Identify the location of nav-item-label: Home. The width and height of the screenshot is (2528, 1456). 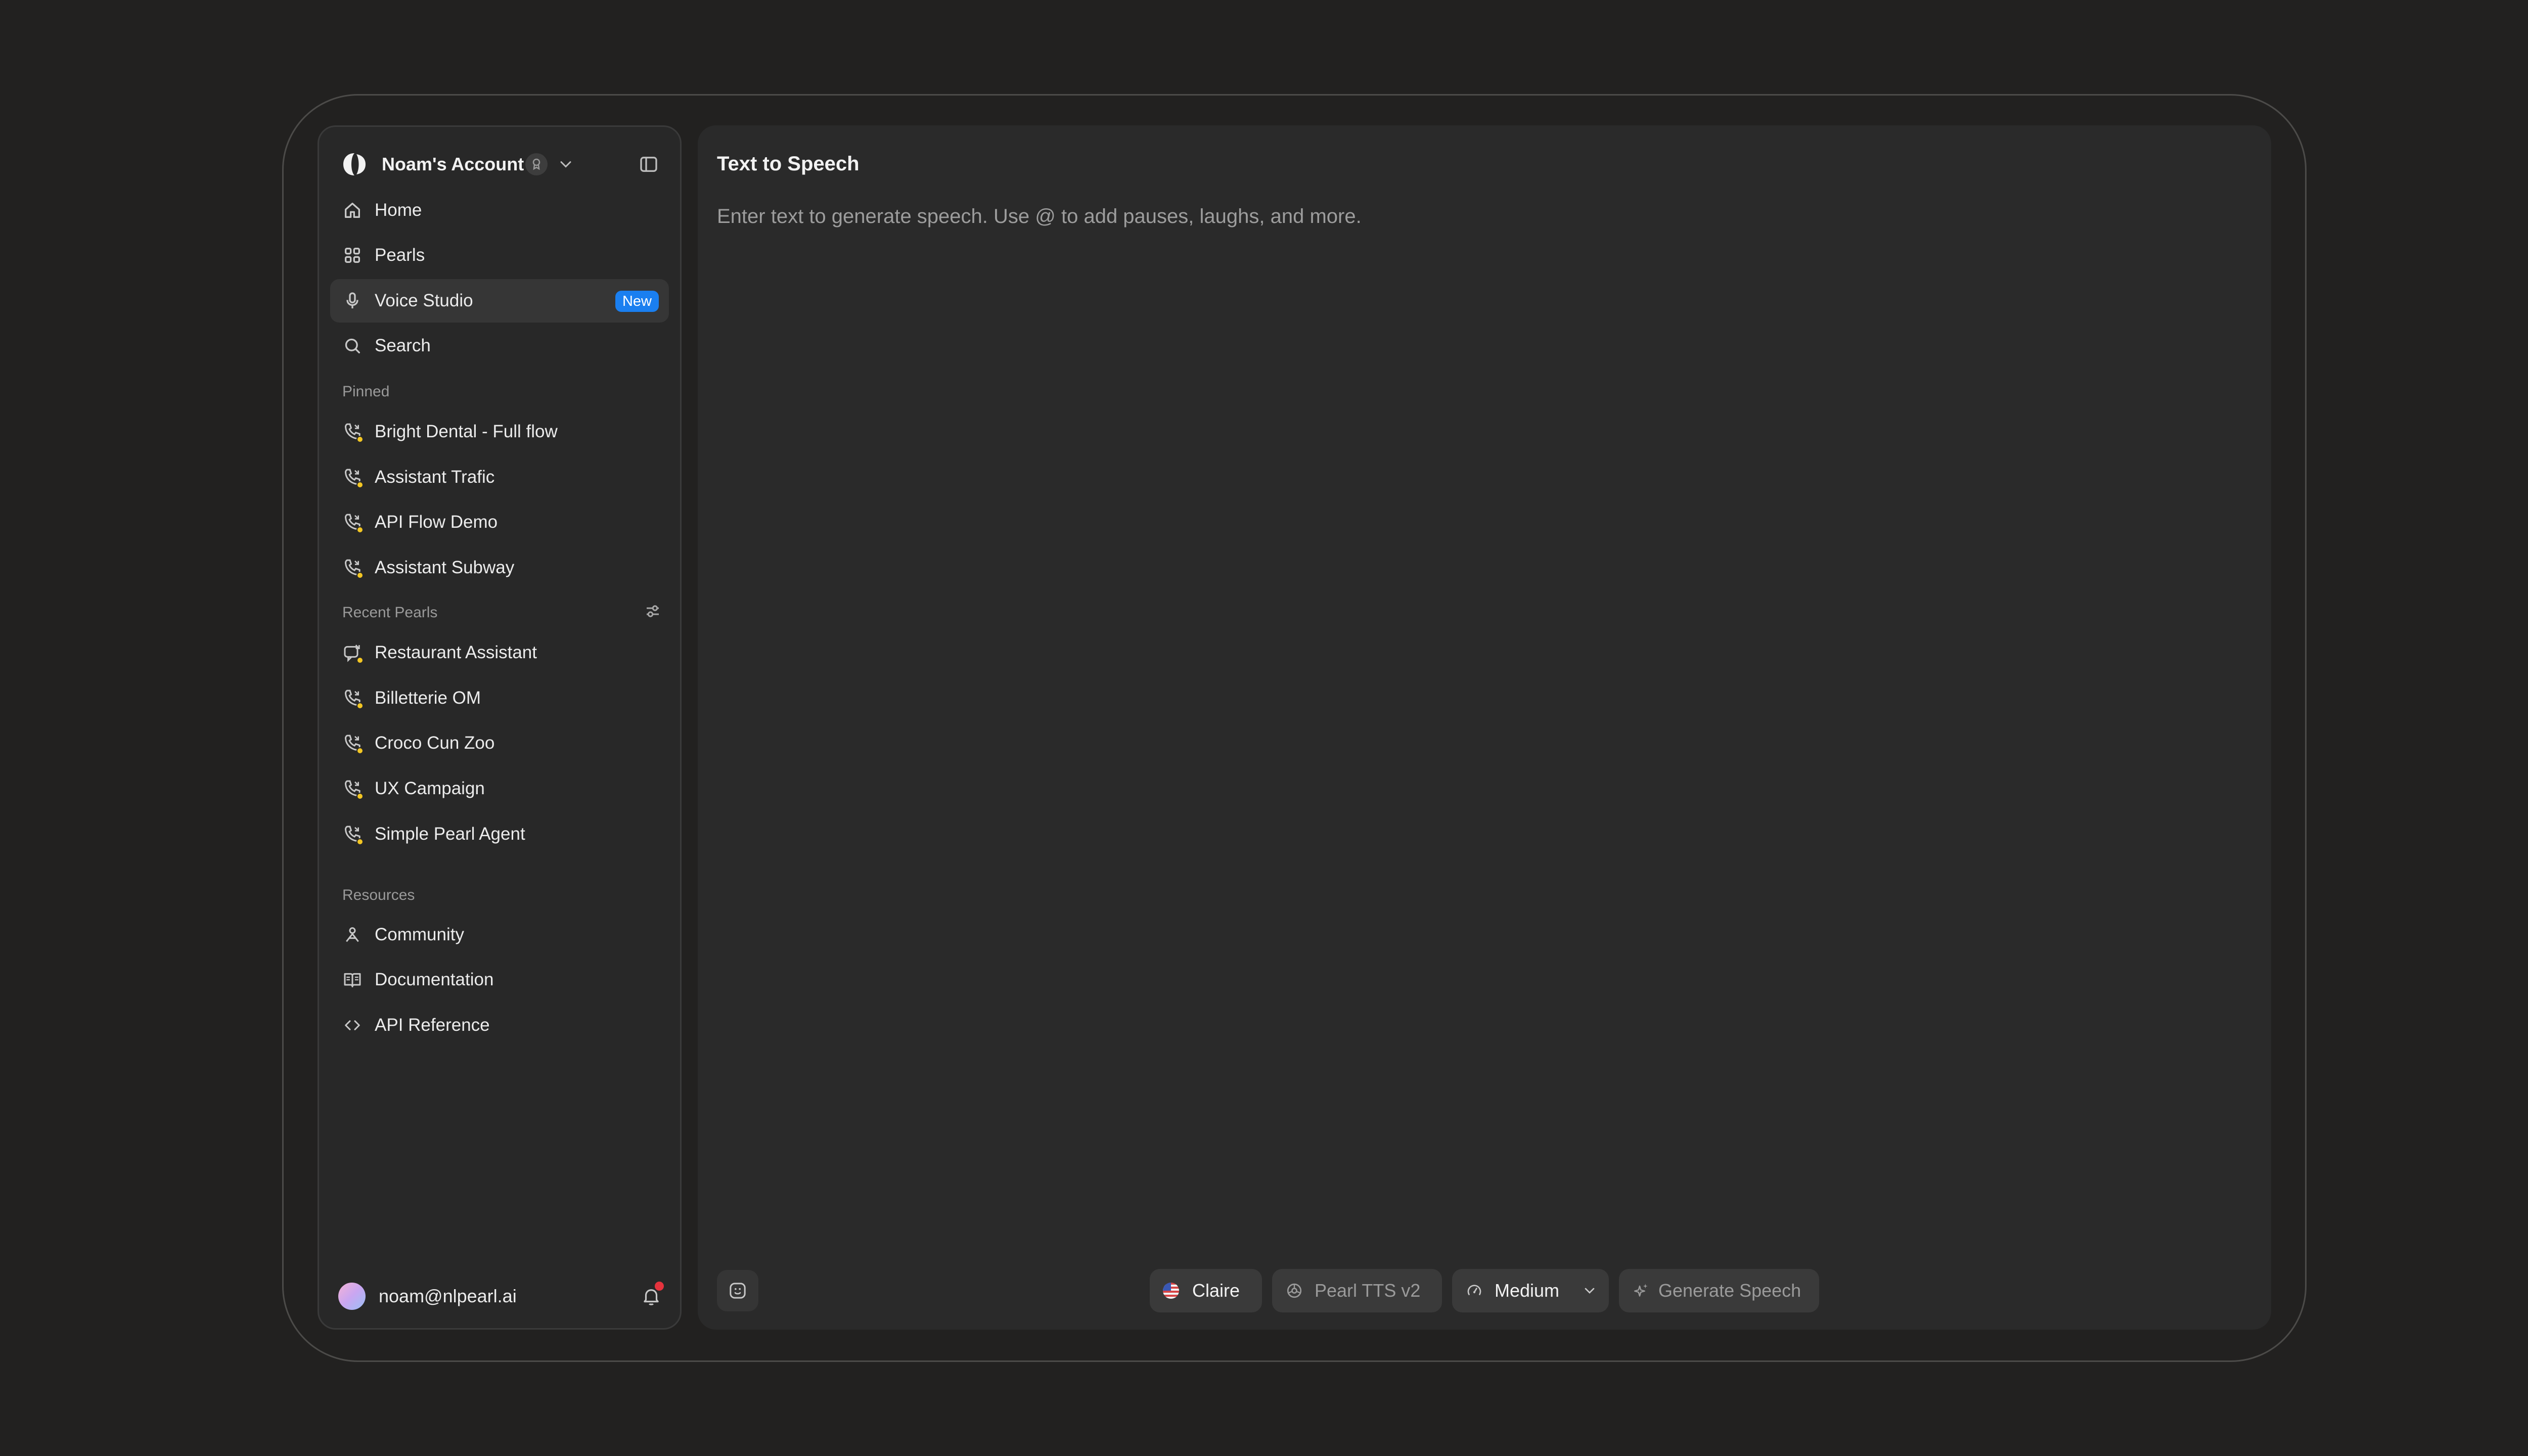
(399, 210).